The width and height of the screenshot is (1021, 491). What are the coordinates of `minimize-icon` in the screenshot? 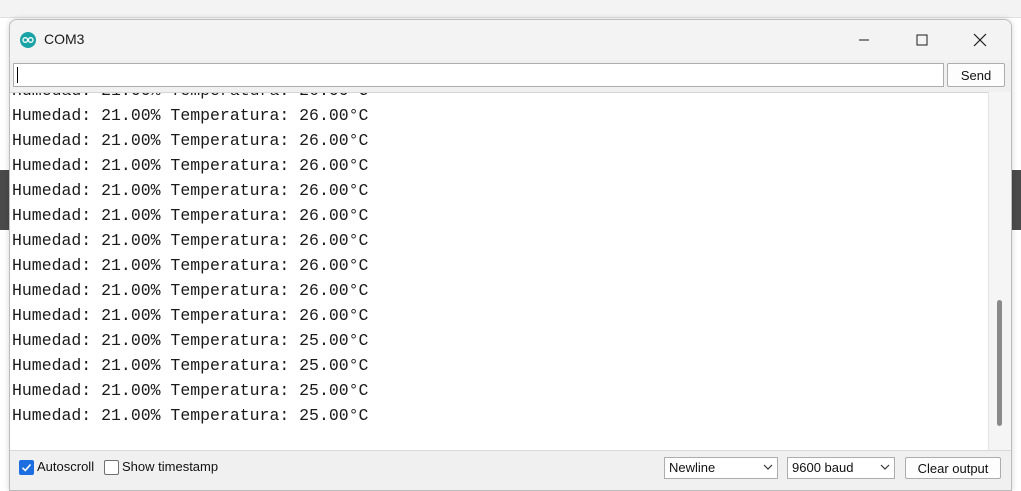 It's located at (864, 40).